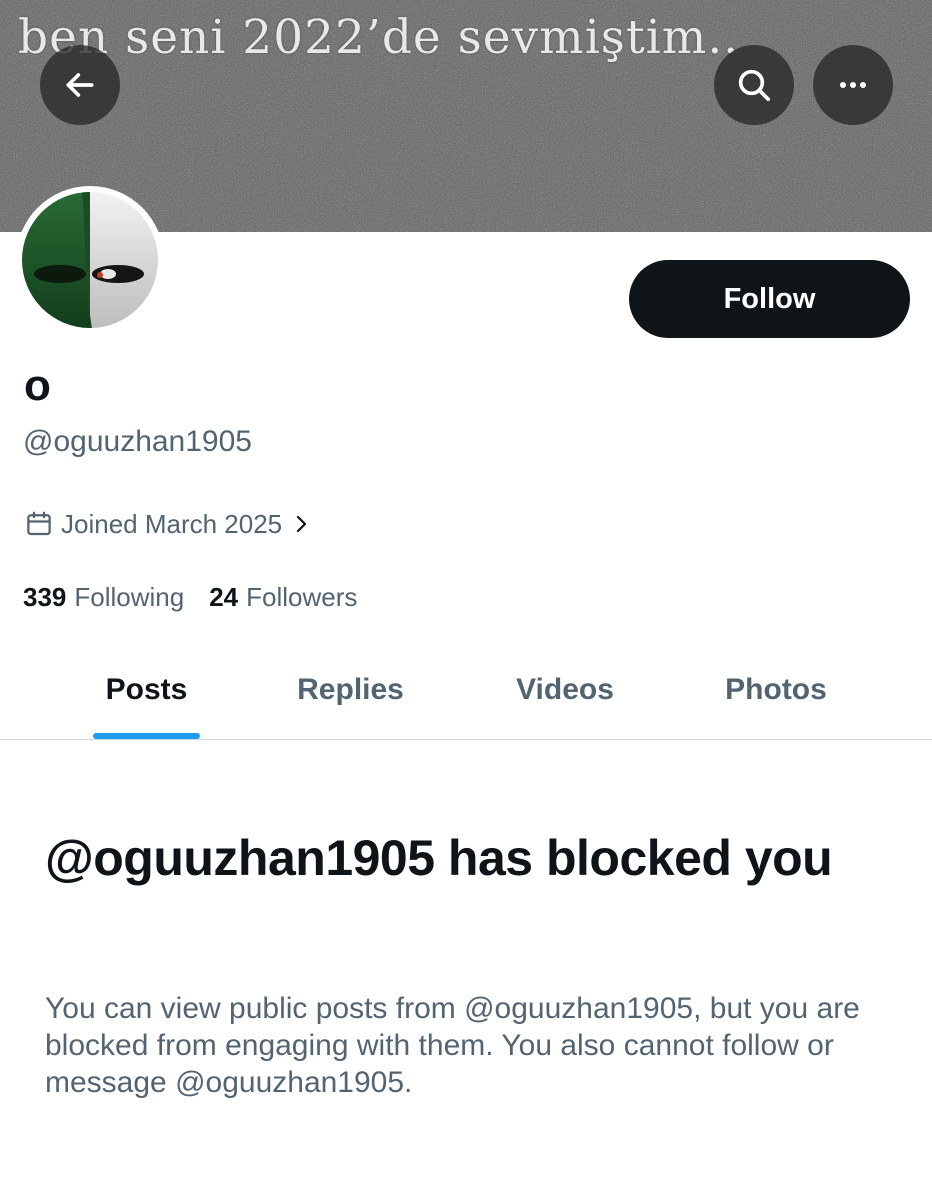  I want to click on calendar-icon, so click(39, 523).